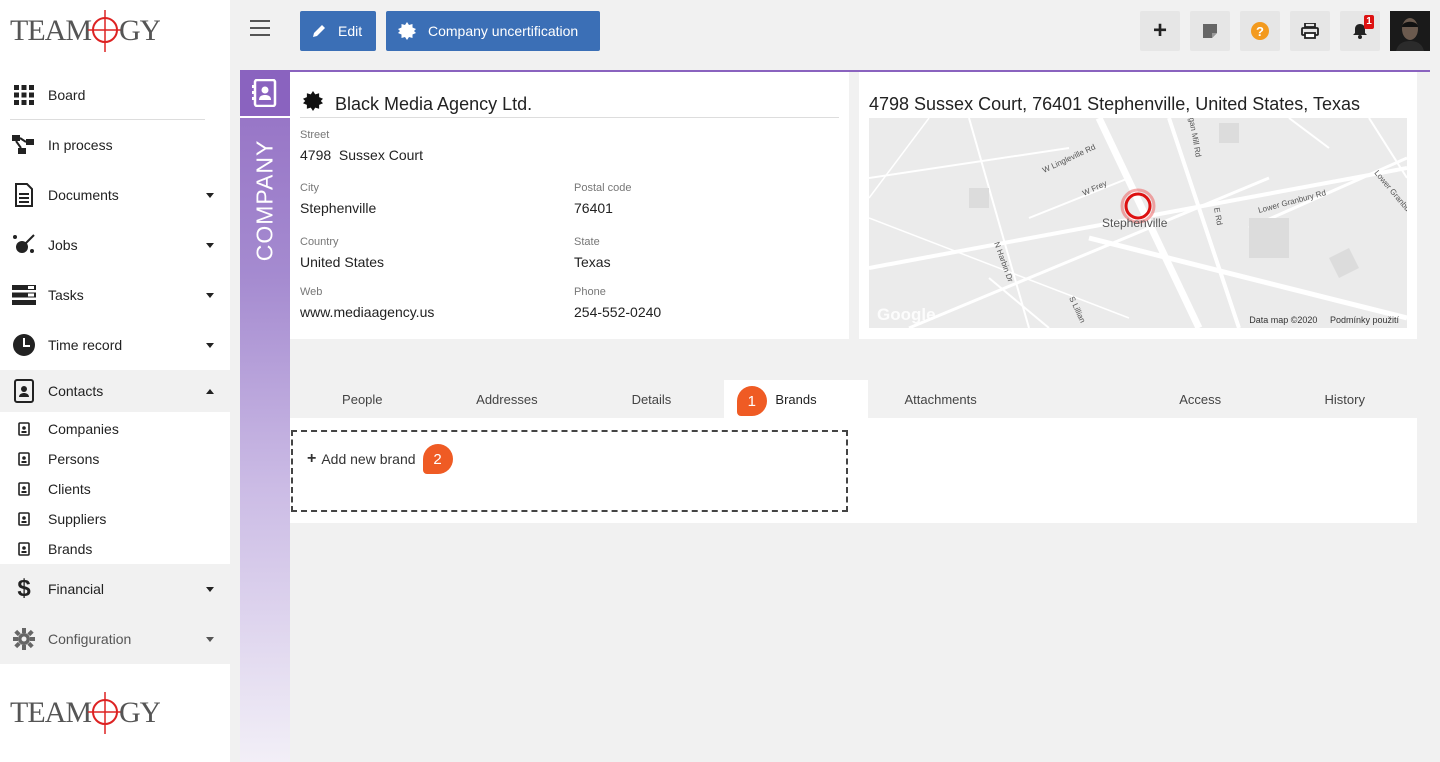 The height and width of the screenshot is (762, 1440). I want to click on gear-icon, so click(24, 639).